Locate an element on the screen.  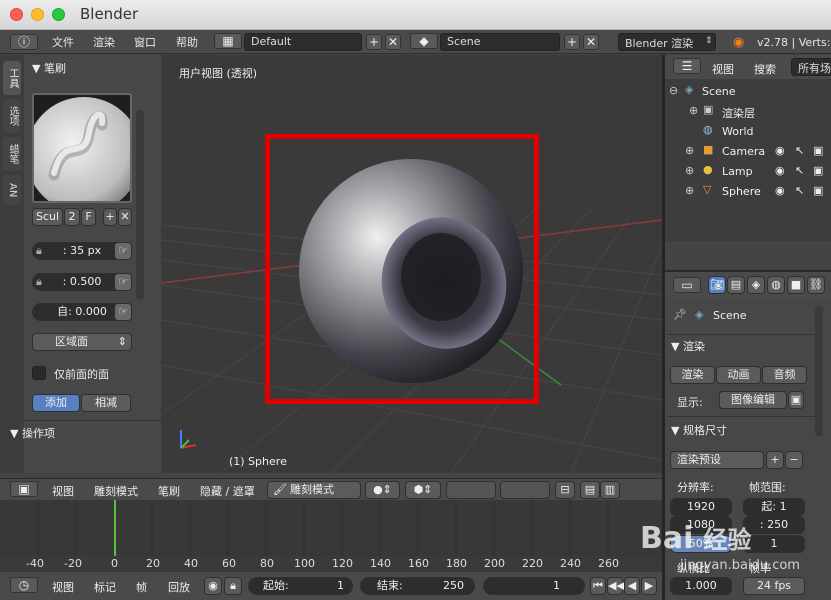
timeline-menu-marker: 标记 is located at coordinates (105, 587).